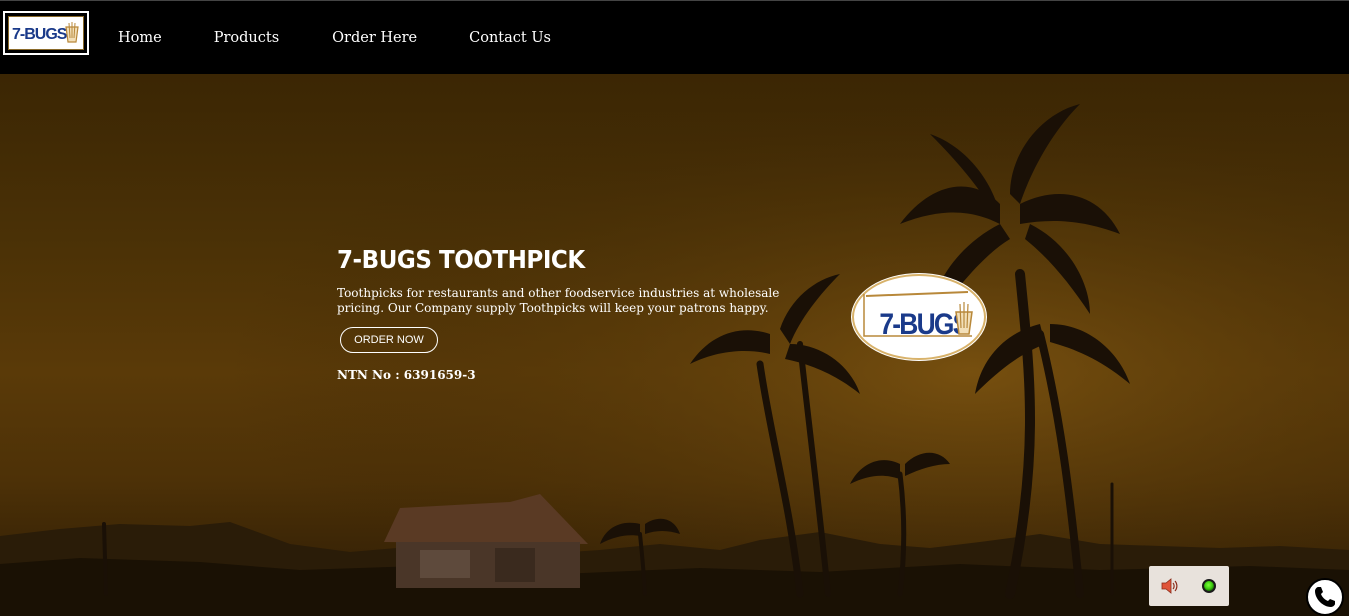 This screenshot has width=1349, height=616. Describe the element at coordinates (140, 38) in the screenshot. I see `nav-home: Home` at that location.